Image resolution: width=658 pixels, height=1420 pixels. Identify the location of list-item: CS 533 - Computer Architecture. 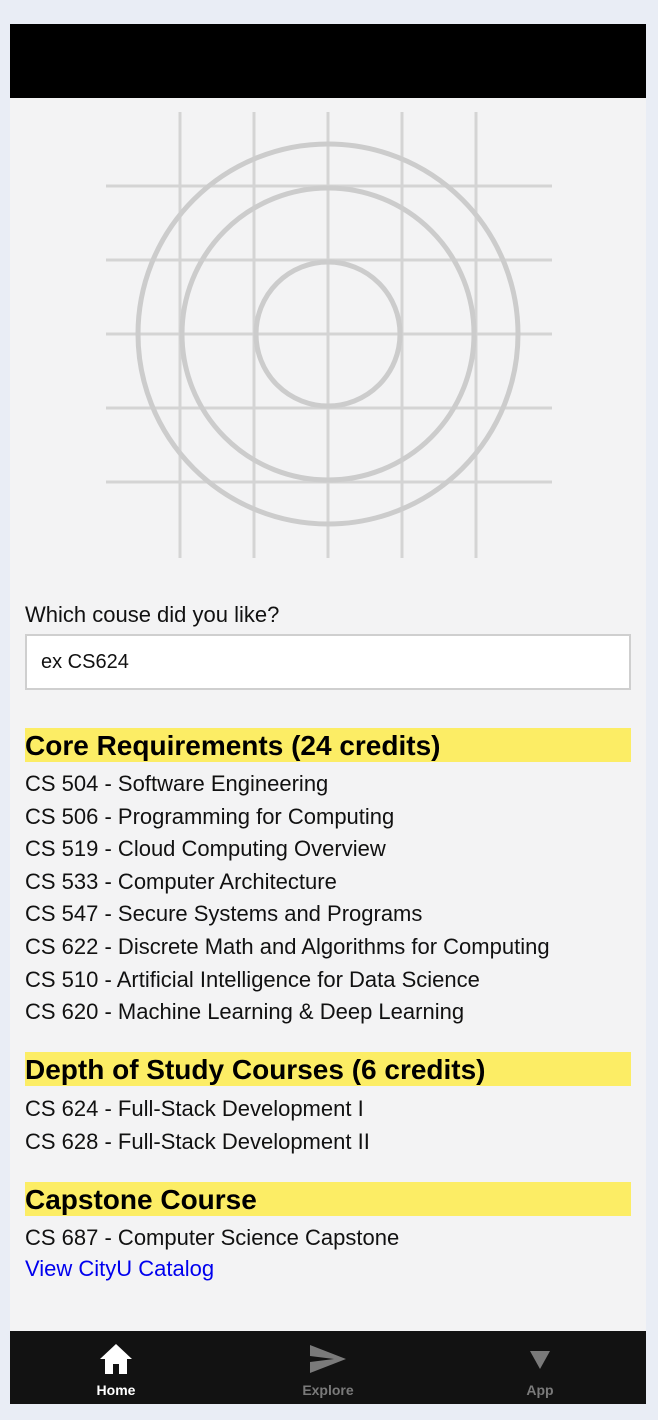
(181, 881).